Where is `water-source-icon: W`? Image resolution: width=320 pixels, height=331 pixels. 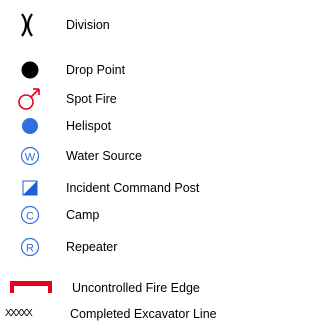
water-source-icon: W is located at coordinates (30, 156).